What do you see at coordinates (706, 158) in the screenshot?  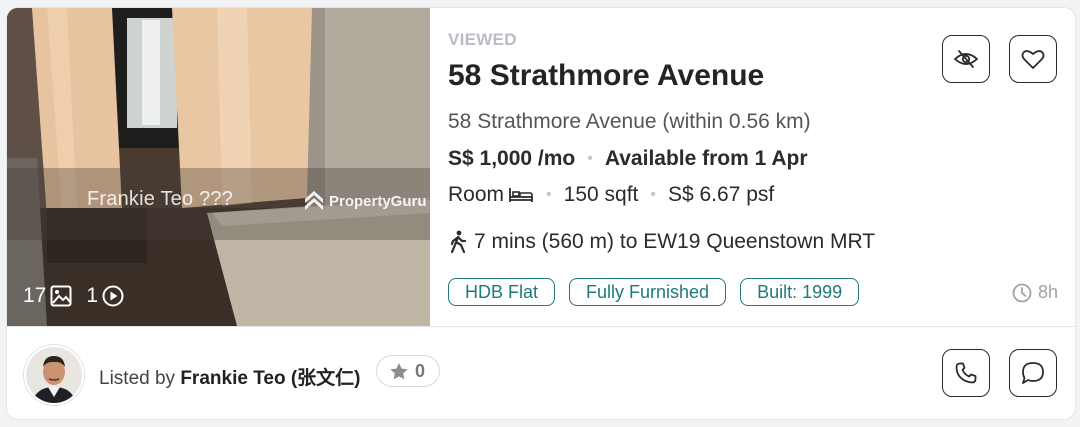 I see `availability: Available from 1 Apr` at bounding box center [706, 158].